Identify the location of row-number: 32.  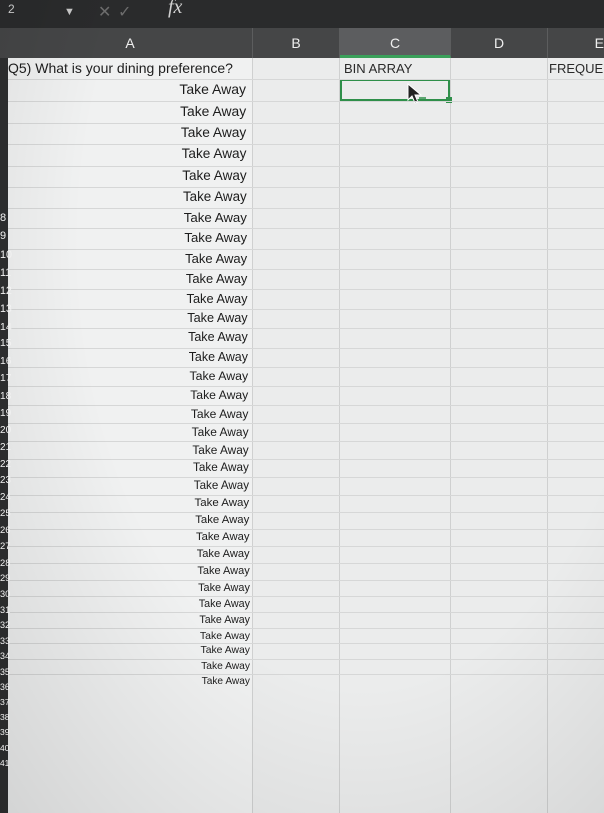
(9, 625).